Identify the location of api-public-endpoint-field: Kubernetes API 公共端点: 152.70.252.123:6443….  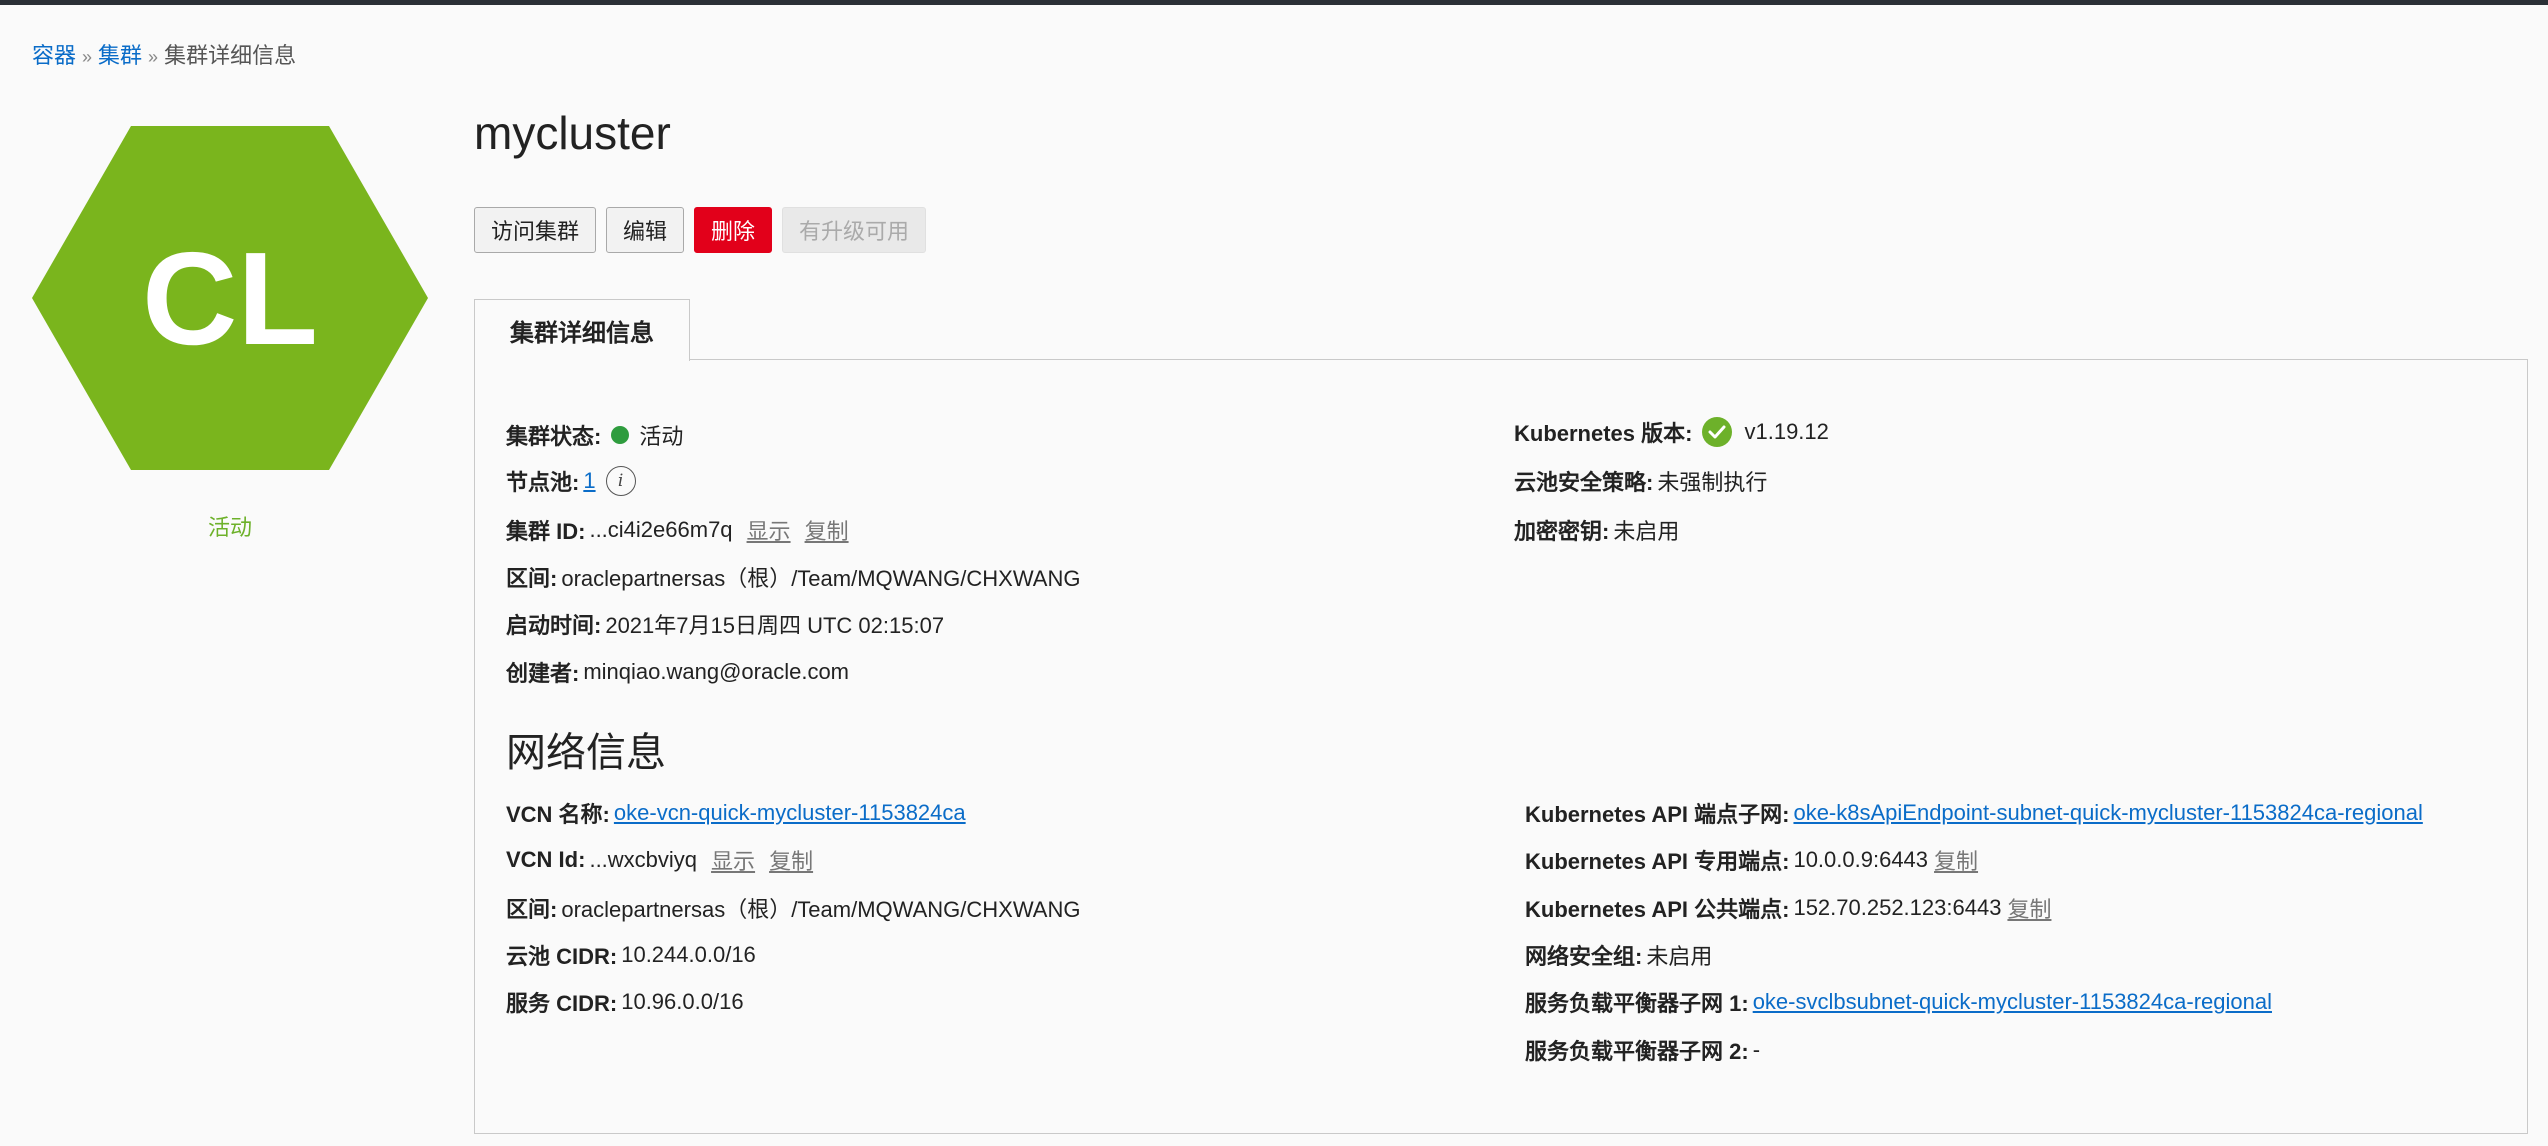
(1788, 908).